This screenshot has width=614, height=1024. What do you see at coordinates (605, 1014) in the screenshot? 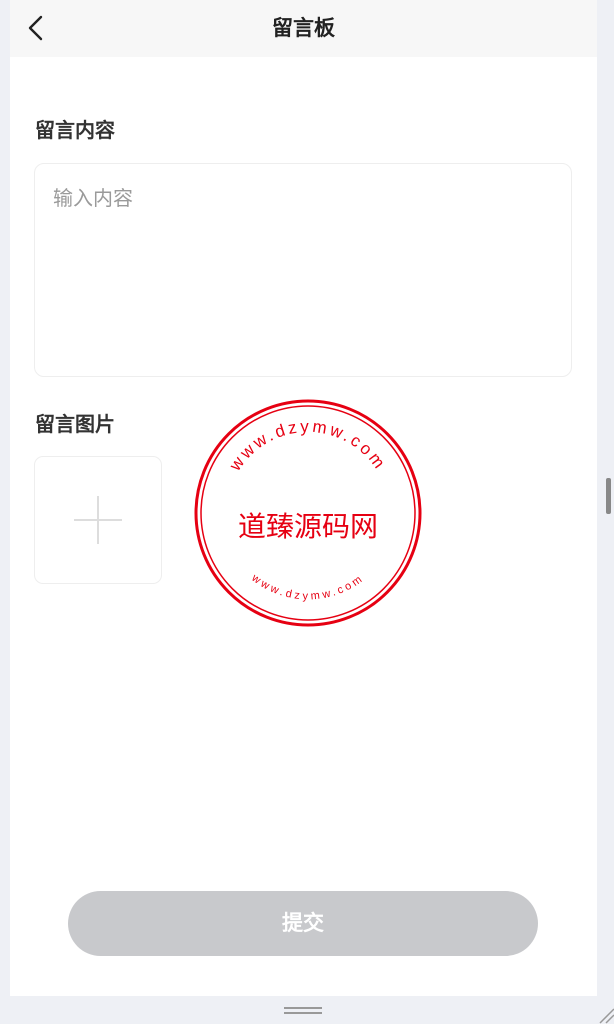
I see `resize-corner-icon` at bounding box center [605, 1014].